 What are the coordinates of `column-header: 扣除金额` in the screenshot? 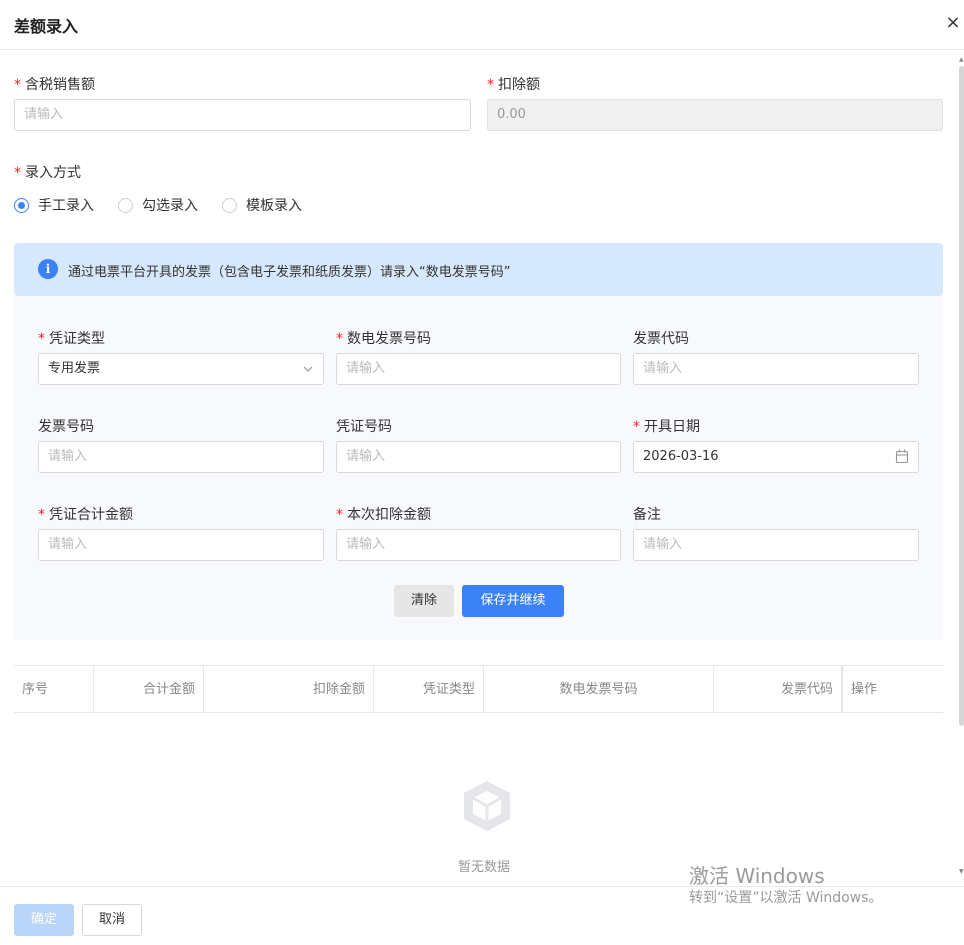 It's located at (289, 689).